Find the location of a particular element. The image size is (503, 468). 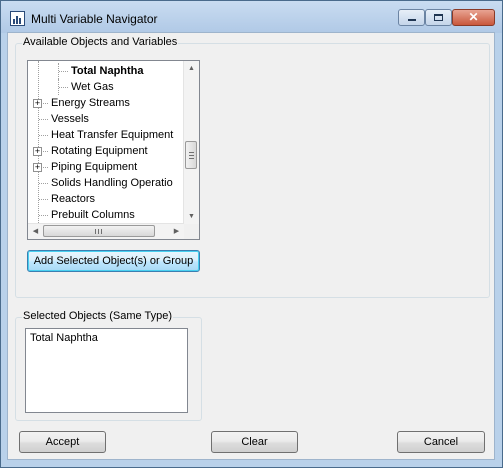

tree-item-label: Rotating Equipment is located at coordinates (99, 151).